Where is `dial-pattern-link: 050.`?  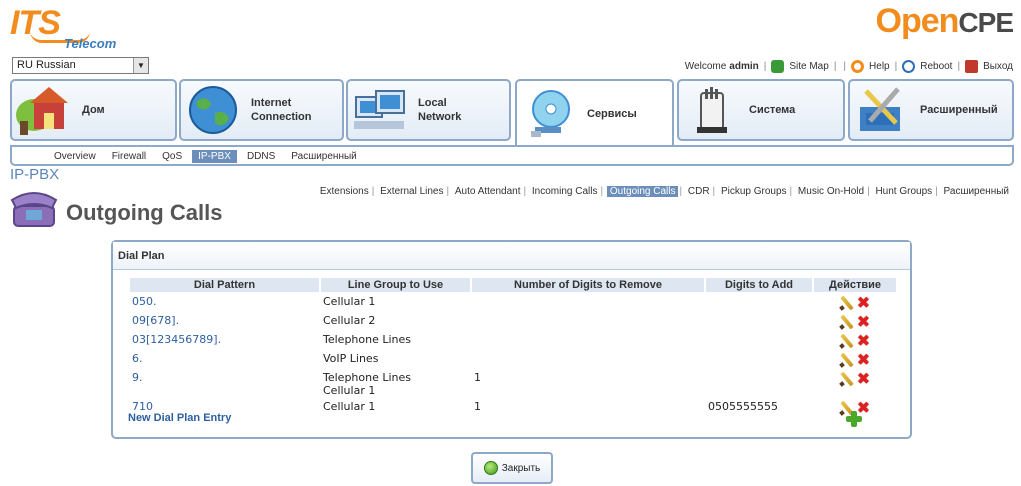
dial-pattern-link: 050. is located at coordinates (224, 301).